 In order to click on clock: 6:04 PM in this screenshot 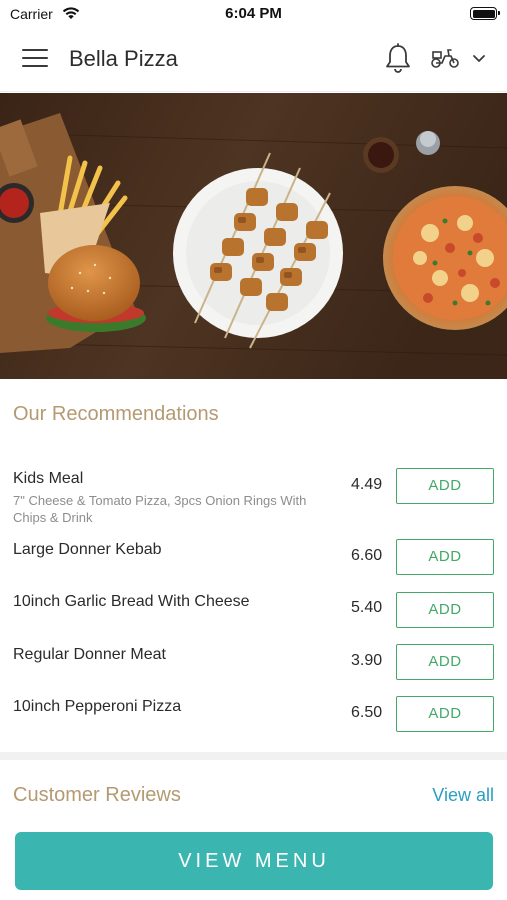, I will do `click(253, 13)`.